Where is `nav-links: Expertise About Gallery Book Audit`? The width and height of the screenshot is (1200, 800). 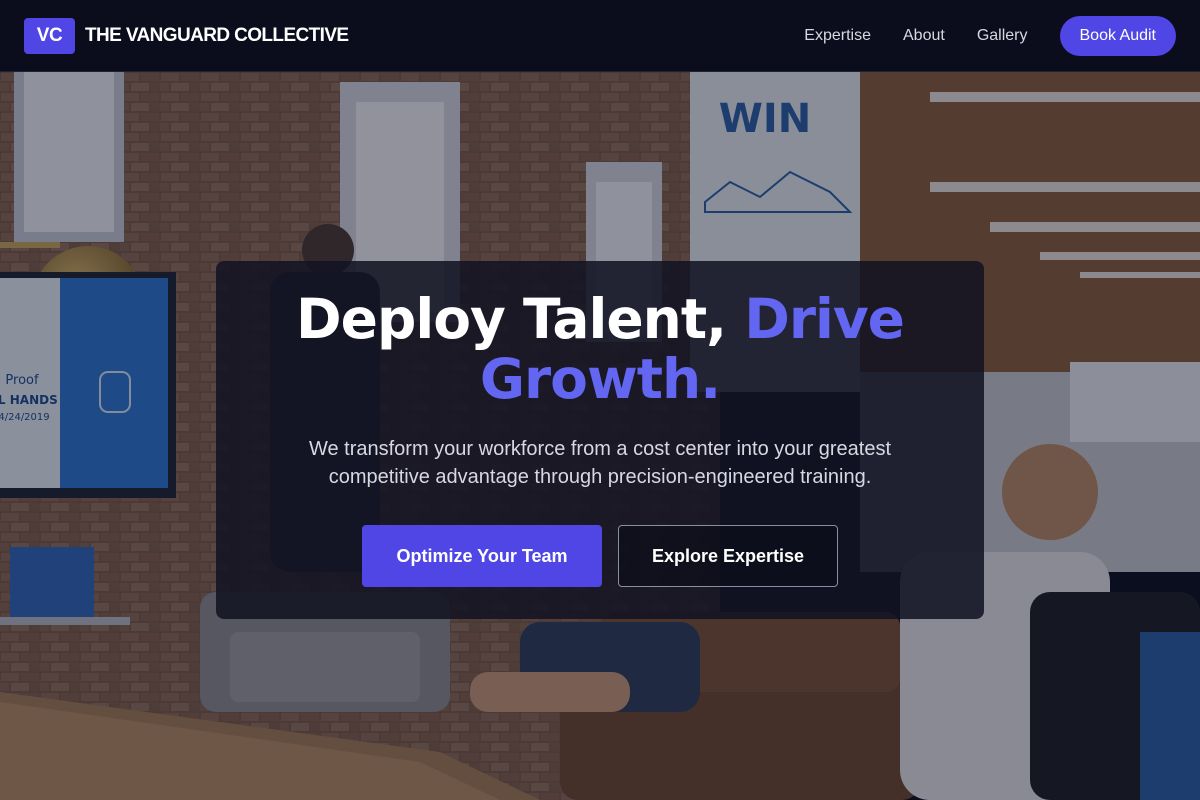 nav-links: Expertise About Gallery Book Audit is located at coordinates (990, 35).